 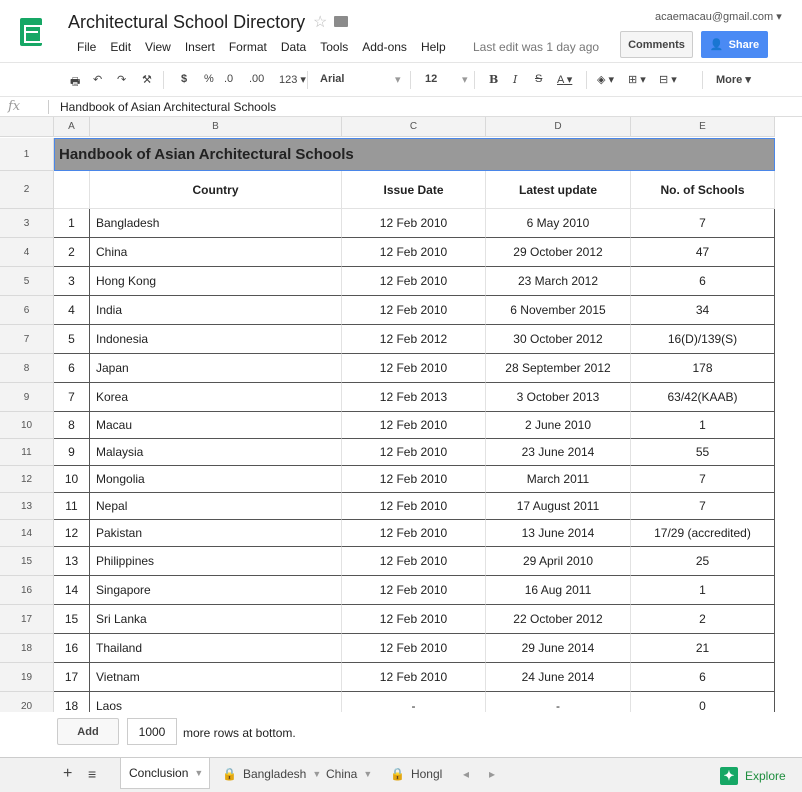 I want to click on cell-no-of-schools: 17/29 (accredited), so click(x=703, y=533).